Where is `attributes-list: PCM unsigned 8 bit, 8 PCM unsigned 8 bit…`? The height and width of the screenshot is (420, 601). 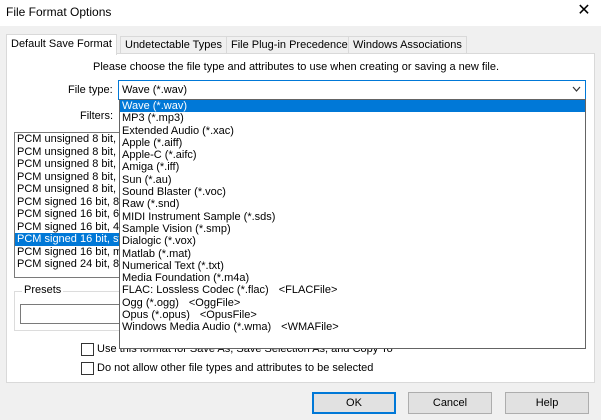
attributes-list: PCM unsigned 8 bit, 8 PCM unsigned 8 bit… is located at coordinates (67, 205).